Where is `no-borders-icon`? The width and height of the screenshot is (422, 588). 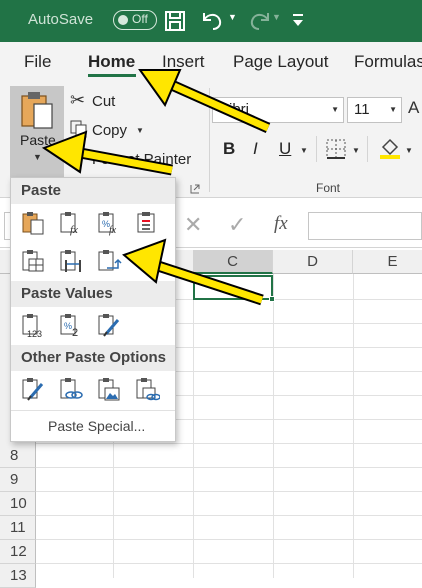
no-borders-icon is located at coordinates (33, 261).